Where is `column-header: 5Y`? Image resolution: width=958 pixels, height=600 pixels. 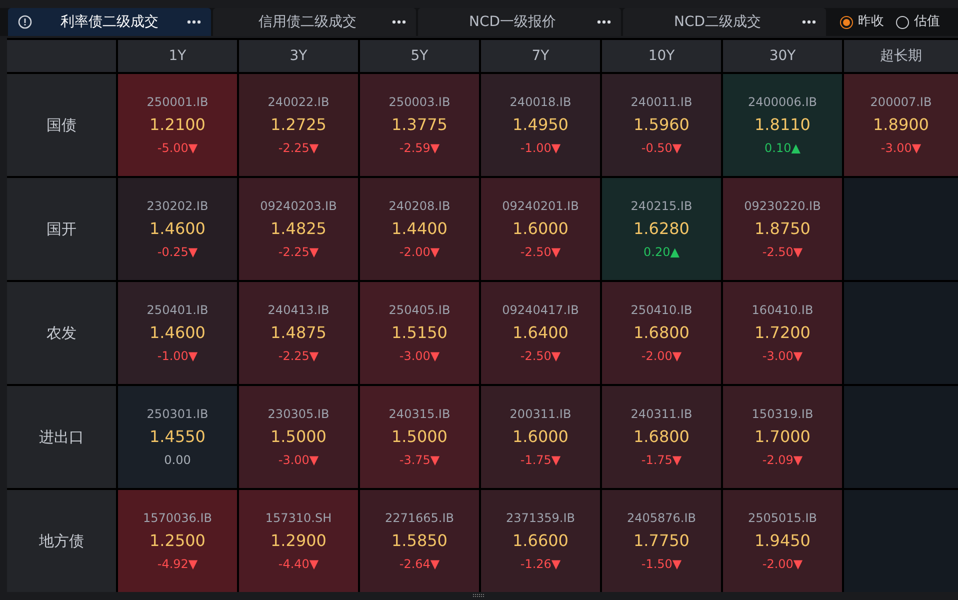
column-header: 5Y is located at coordinates (419, 56).